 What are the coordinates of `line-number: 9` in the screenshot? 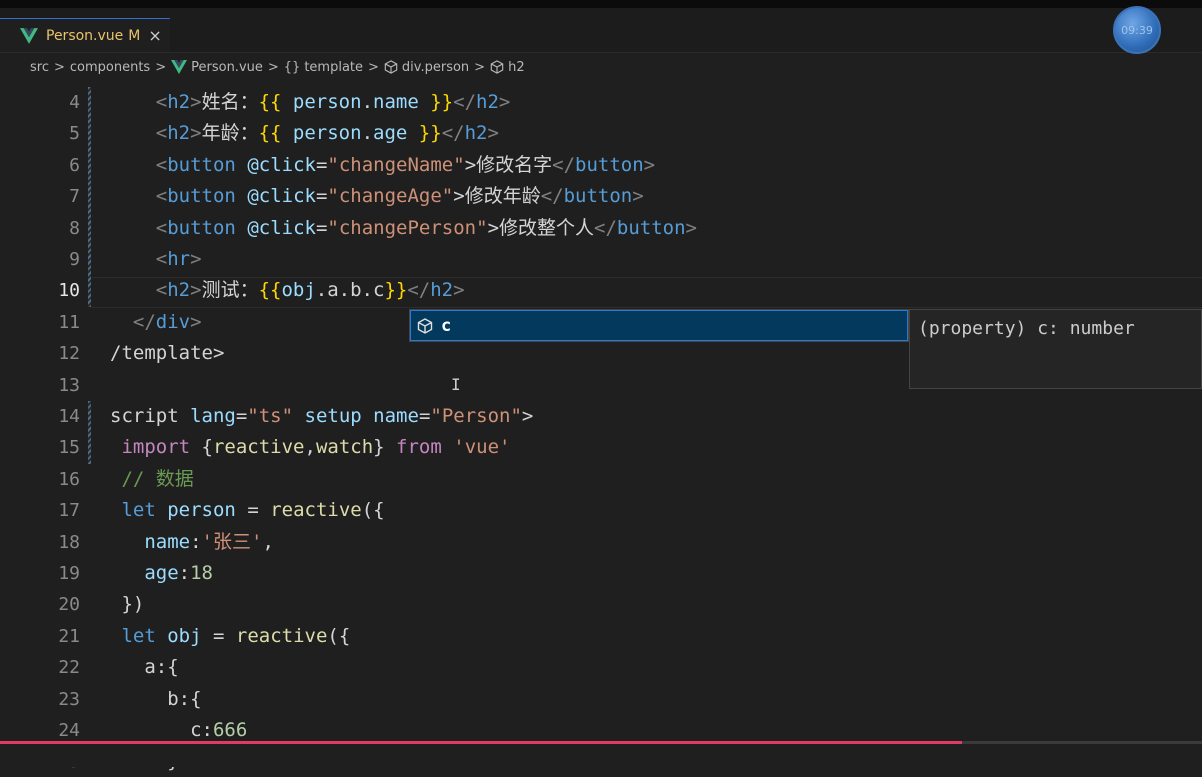 It's located at (74, 259).